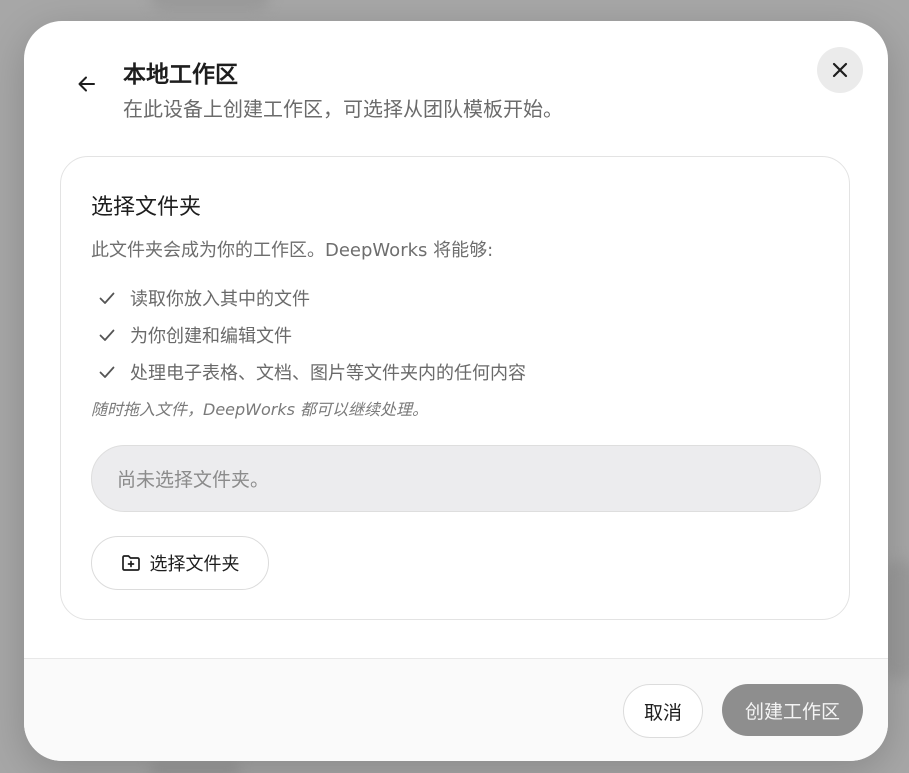  Describe the element at coordinates (292, 250) in the screenshot. I see `card-description: 此文件夹会成为你的工作区。DeepWorks 将能够:` at that location.